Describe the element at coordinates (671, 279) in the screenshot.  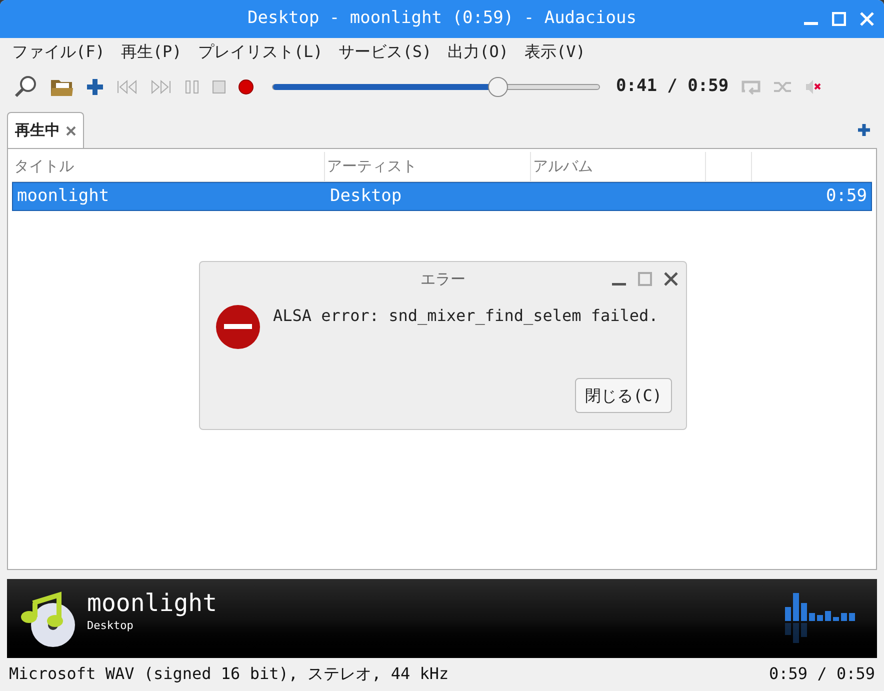
I see `close-icon` at that location.